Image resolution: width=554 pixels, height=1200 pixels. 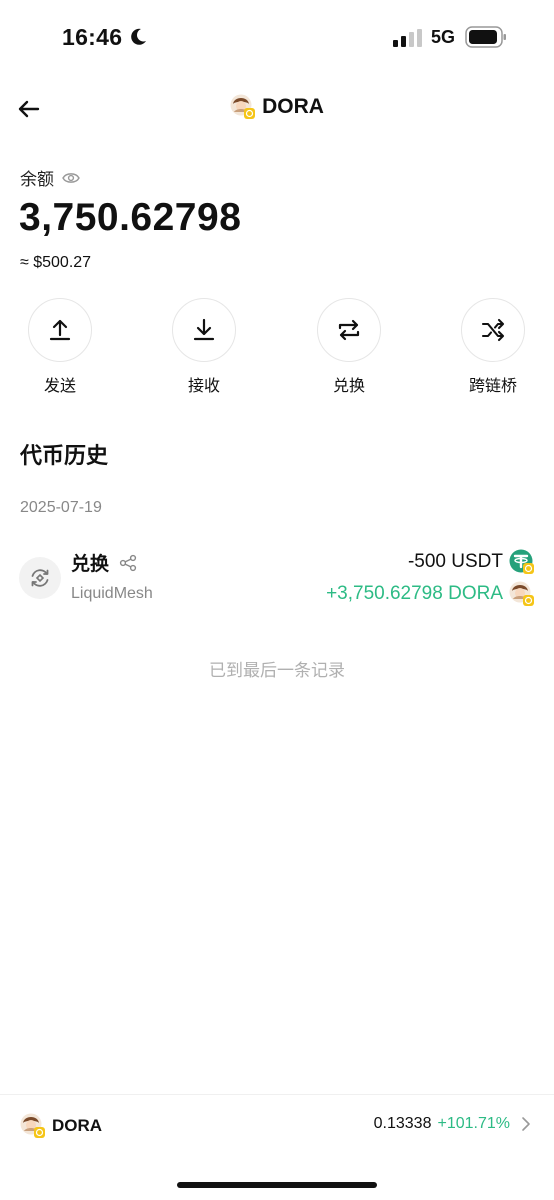 I want to click on usdt-token-icon, so click(x=521, y=561).